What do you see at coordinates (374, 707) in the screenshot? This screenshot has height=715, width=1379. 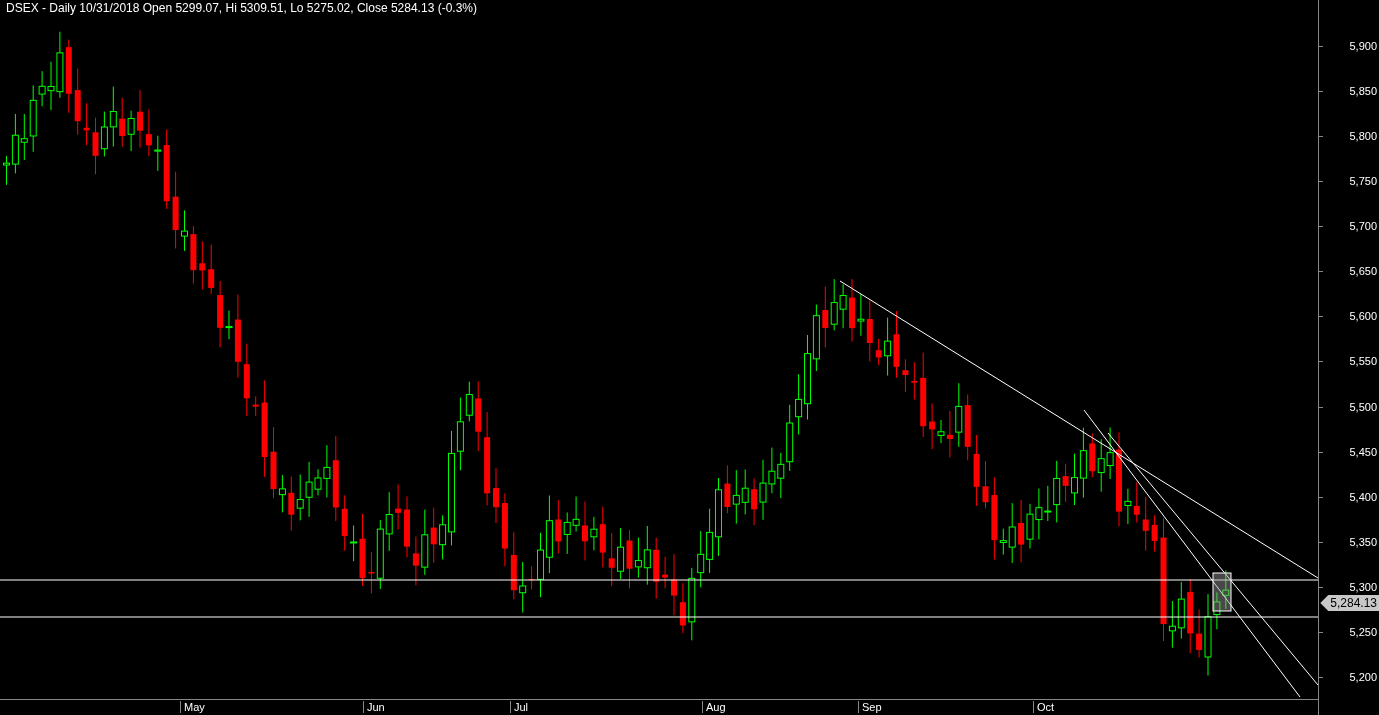 I see `axis-label: Jun` at bounding box center [374, 707].